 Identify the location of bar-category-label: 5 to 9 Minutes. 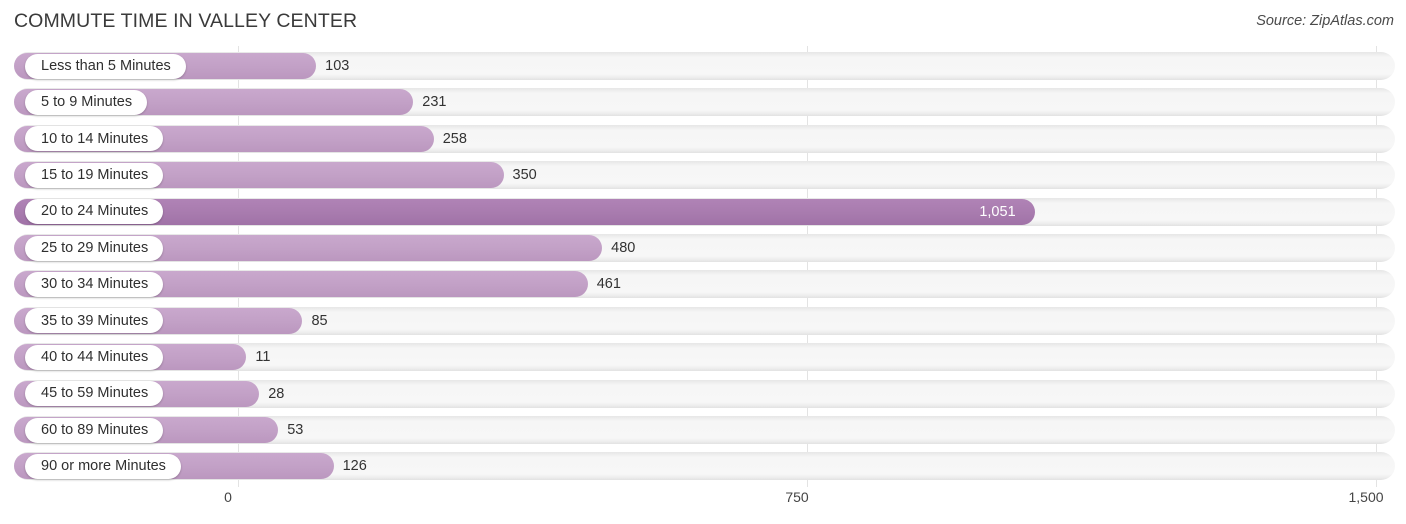
(87, 102).